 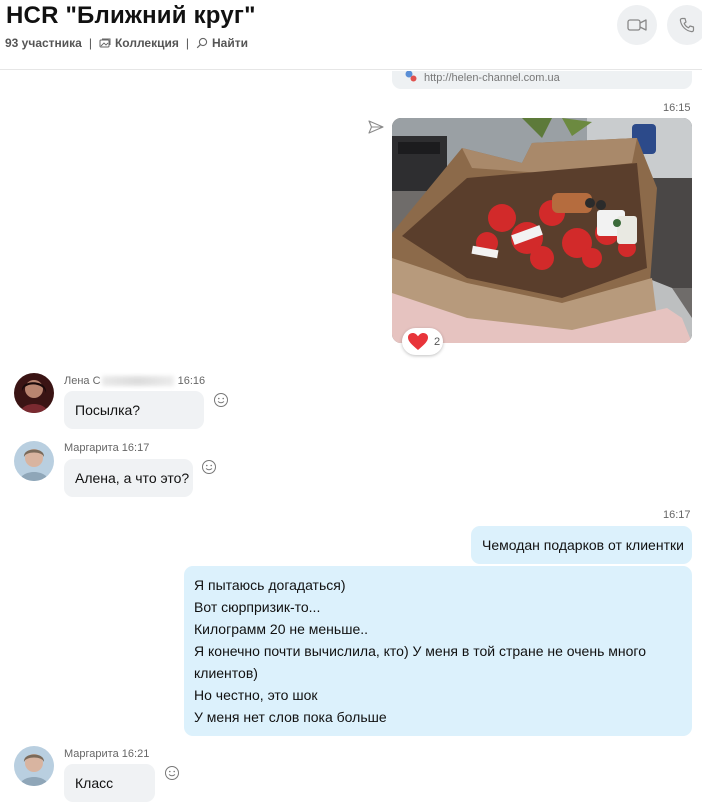 What do you see at coordinates (191, 381) in the screenshot?
I see `message-time: 16:16` at bounding box center [191, 381].